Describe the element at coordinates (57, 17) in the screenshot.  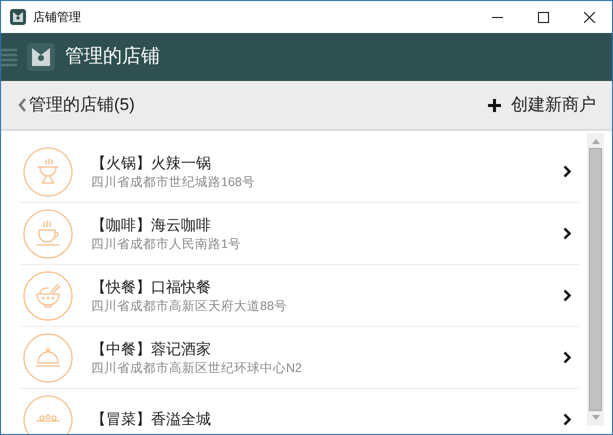
I see `window-title: 店铺管理` at that location.